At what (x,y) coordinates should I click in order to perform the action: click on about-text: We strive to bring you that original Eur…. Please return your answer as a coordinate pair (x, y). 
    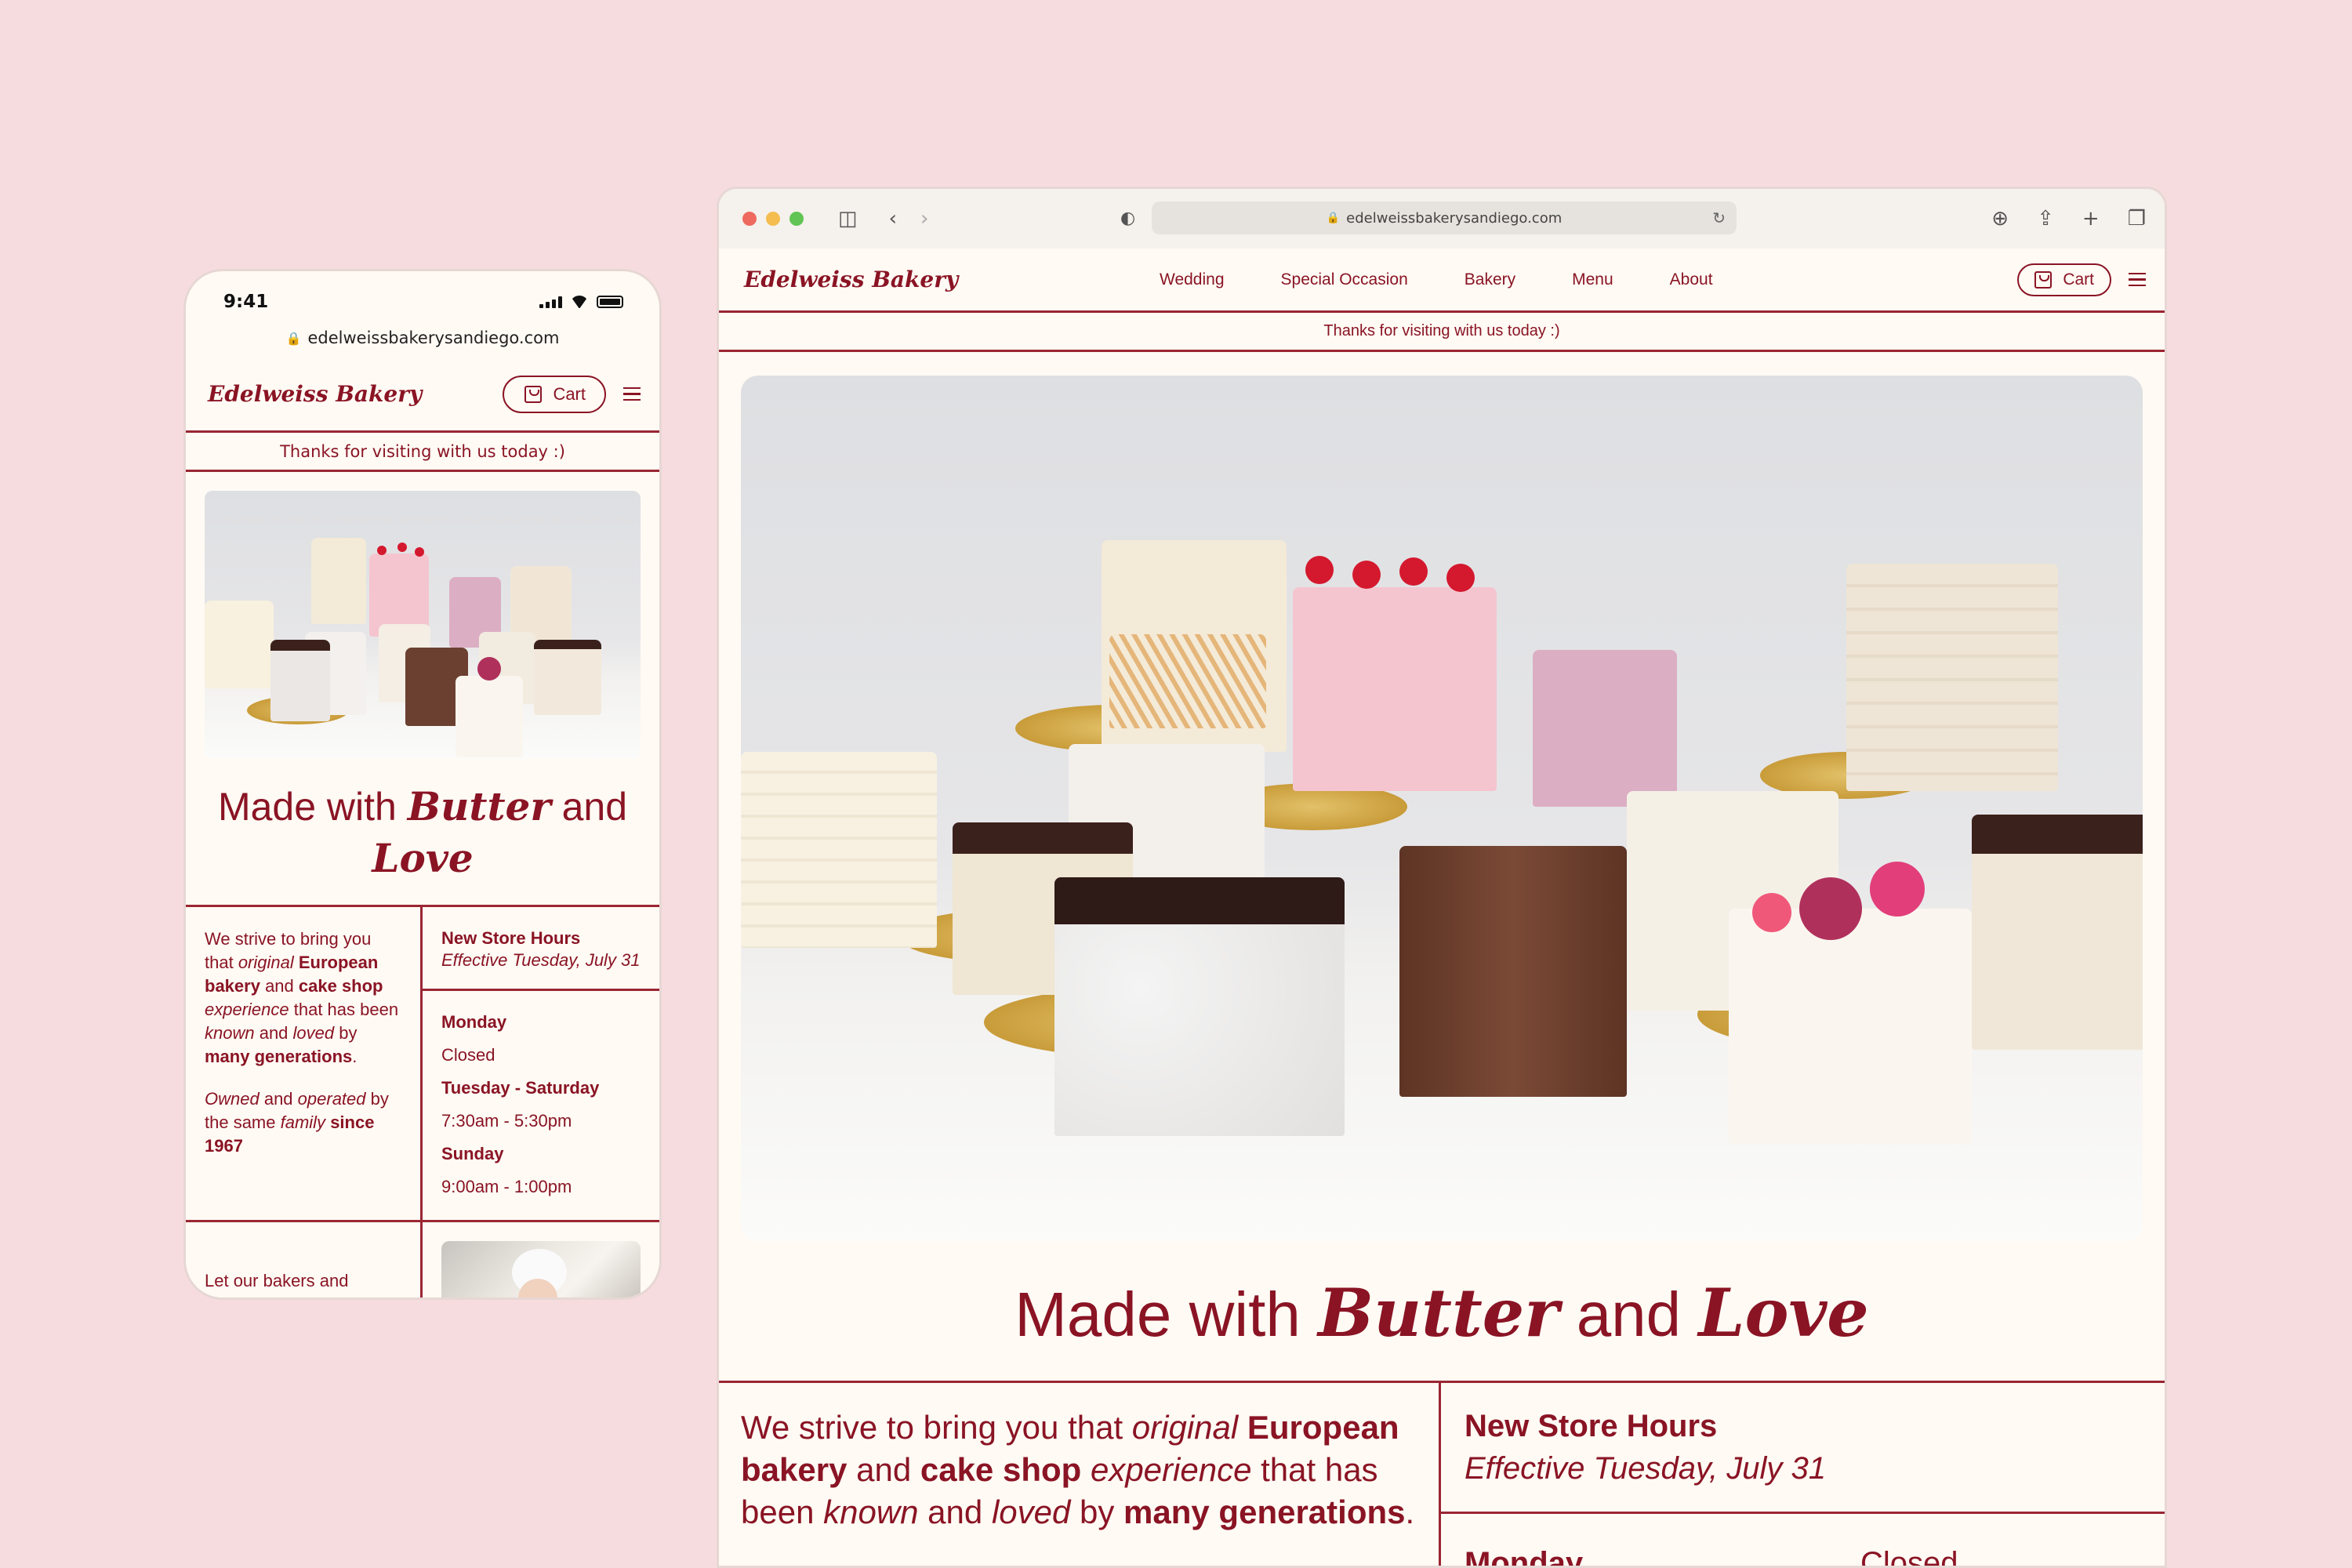
    Looking at the image, I should click on (1080, 1474).